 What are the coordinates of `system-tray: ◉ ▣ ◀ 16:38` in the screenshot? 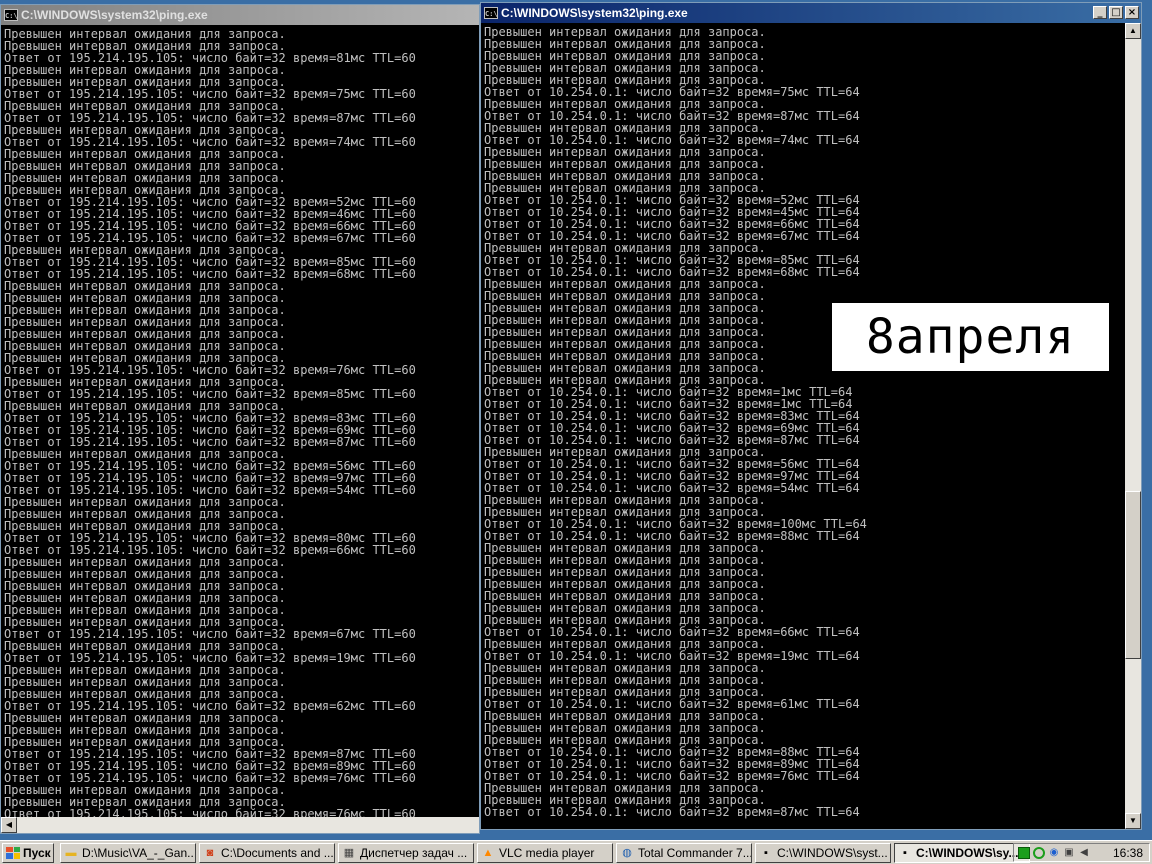 It's located at (1081, 852).